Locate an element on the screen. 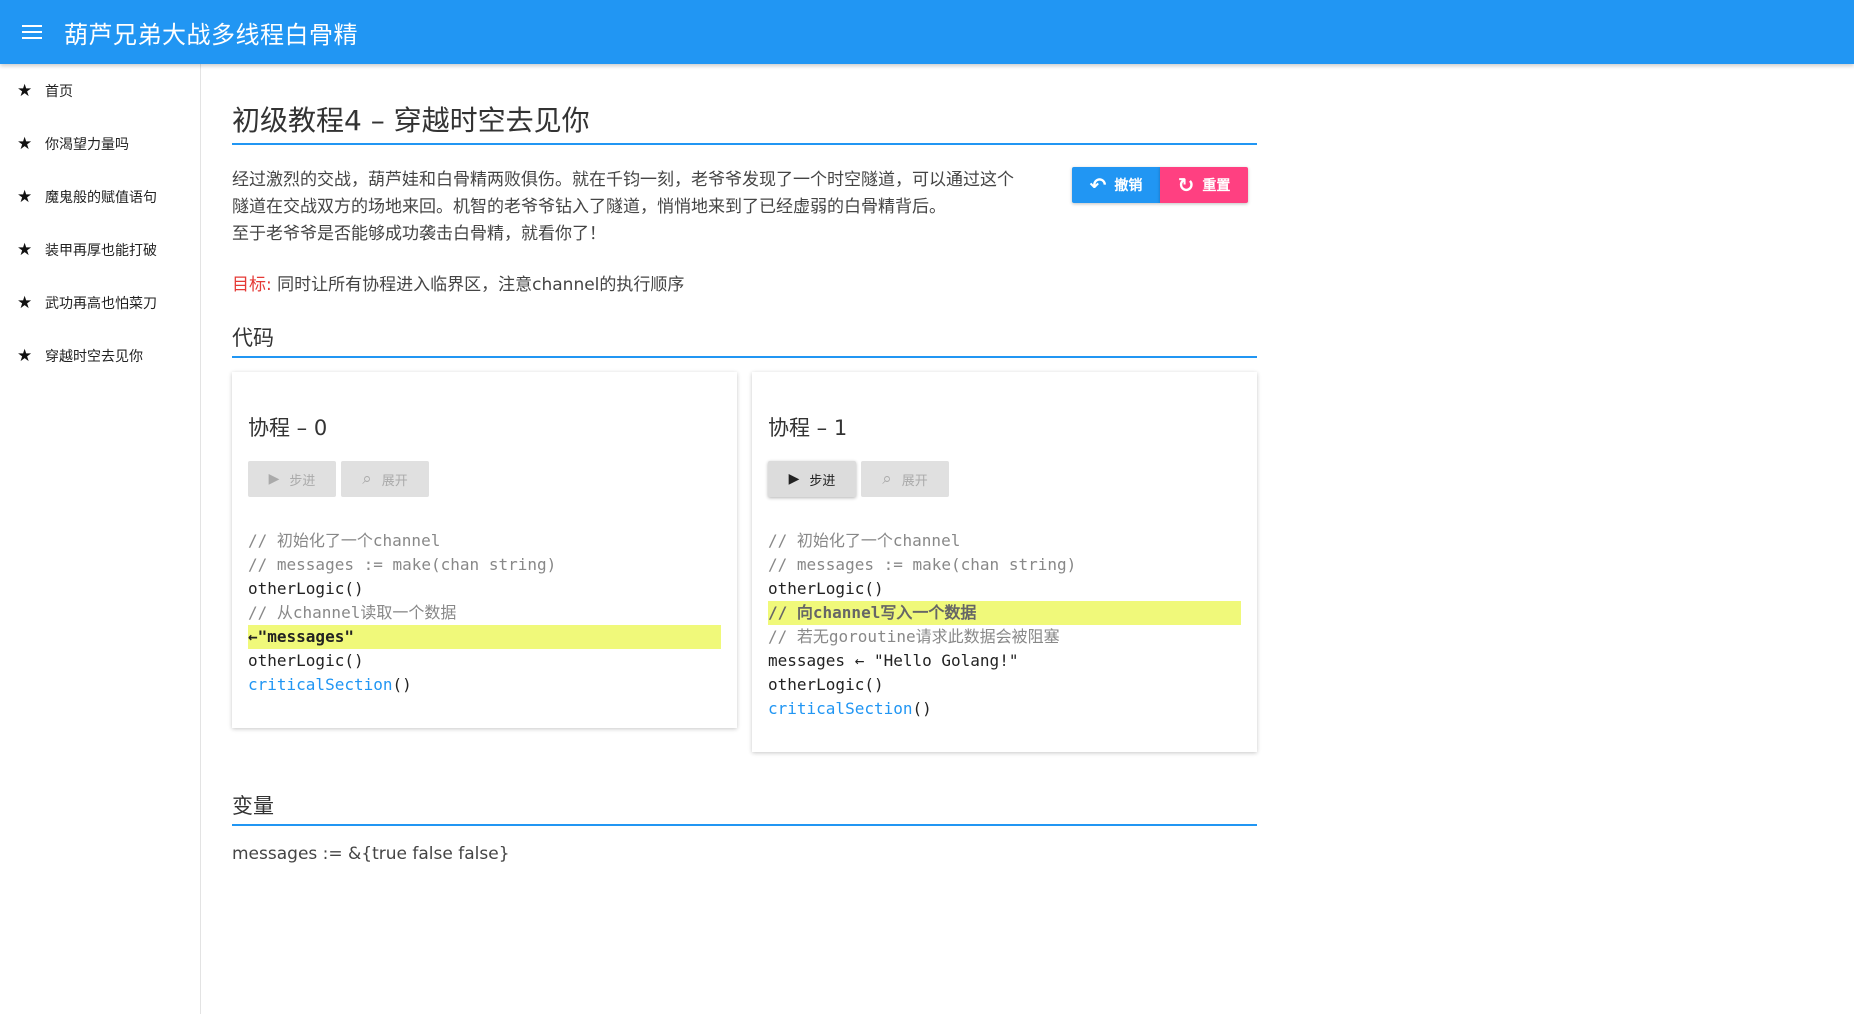 This screenshot has width=1854, height=1014. goroutine-title: 协程 – 0 is located at coordinates (288, 428).